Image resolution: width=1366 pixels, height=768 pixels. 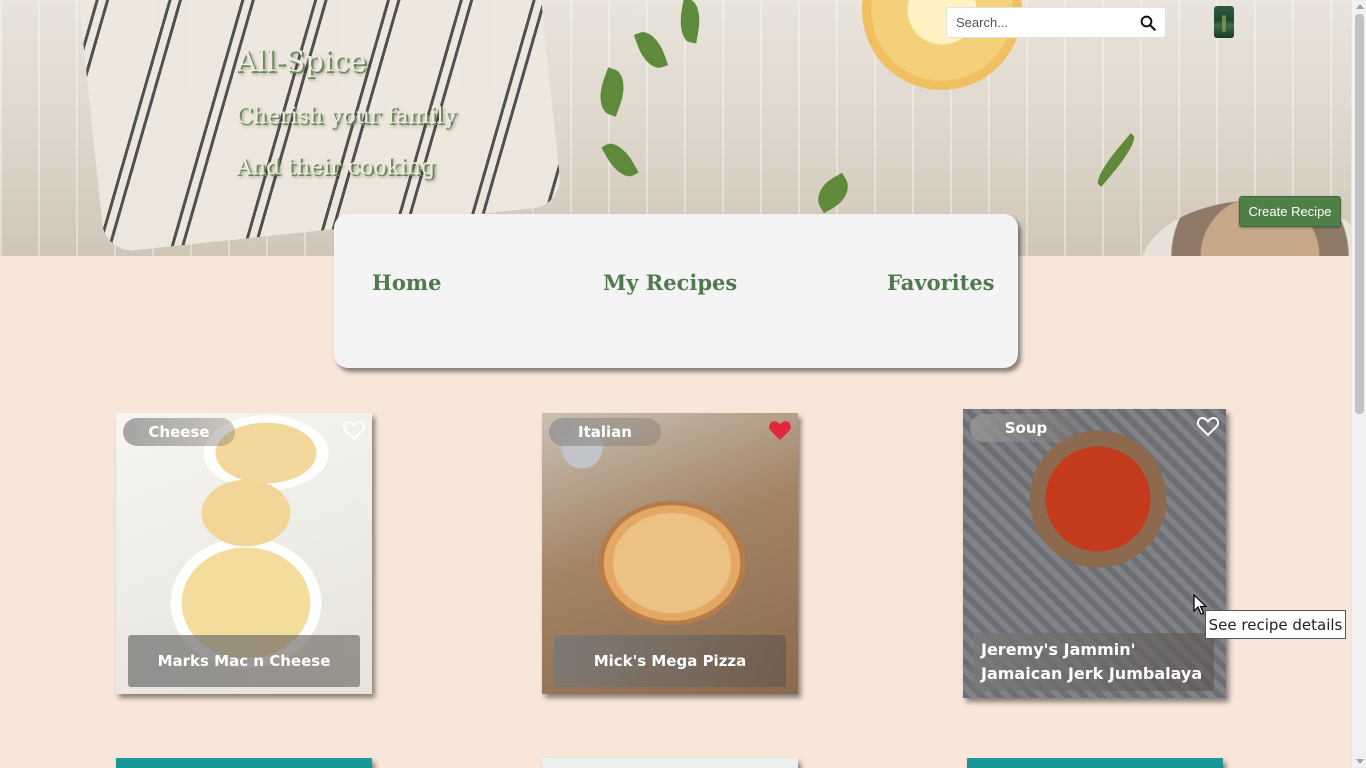 What do you see at coordinates (941, 282) in the screenshot?
I see `nav-favorites-link: Favorites` at bounding box center [941, 282].